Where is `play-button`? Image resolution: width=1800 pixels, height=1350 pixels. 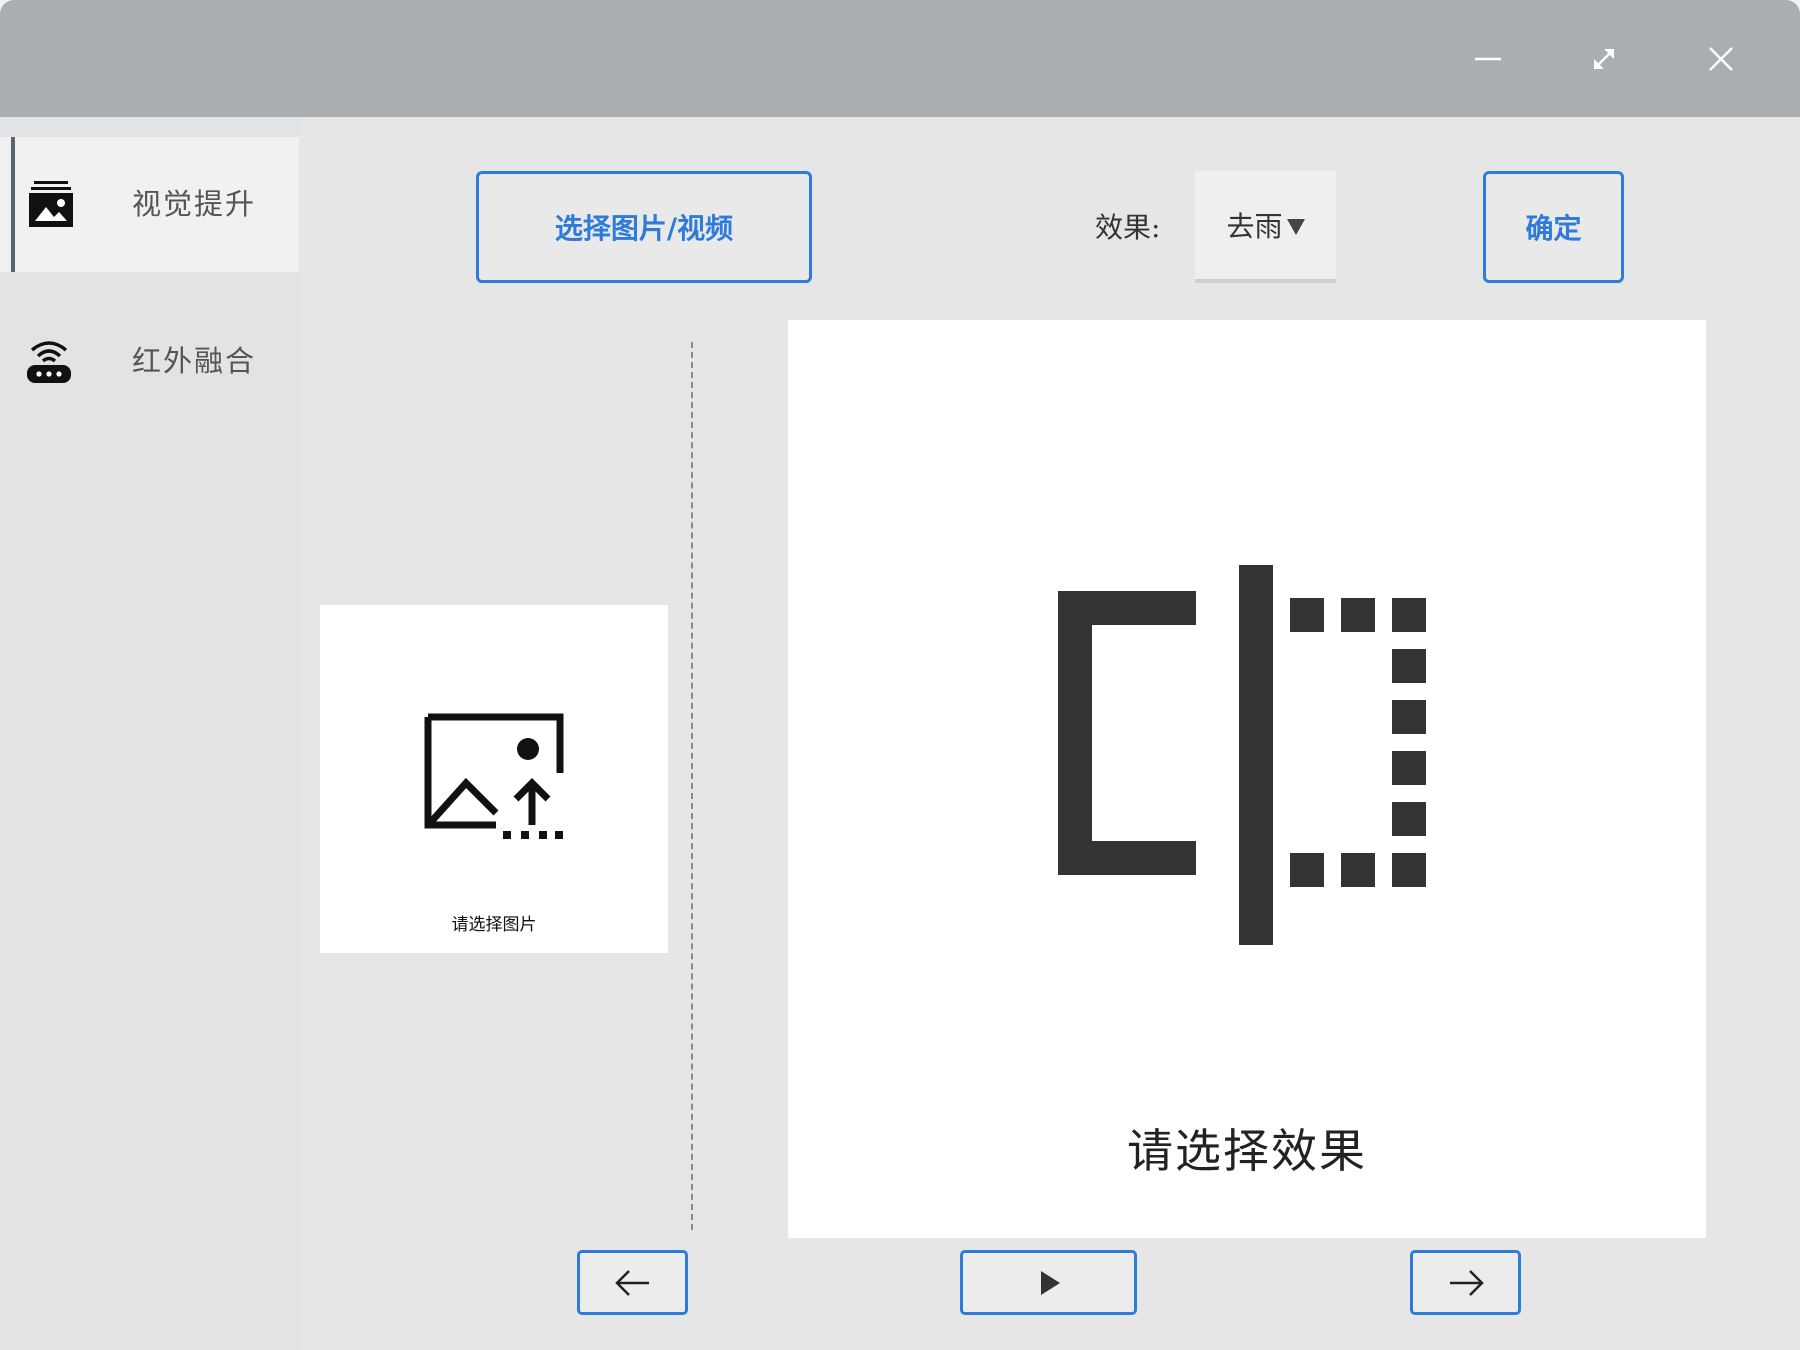 play-button is located at coordinates (1048, 1282).